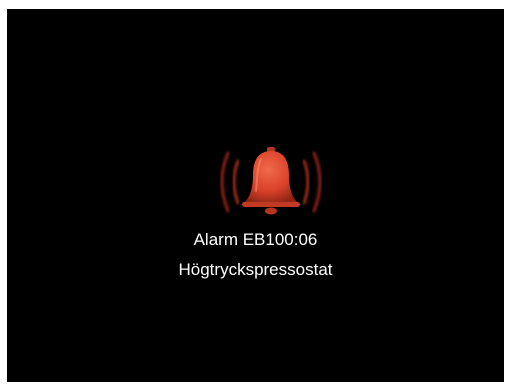 Image resolution: width=512 pixels, height=389 pixels. Describe the element at coordinates (255, 239) in the screenshot. I see `alarm-code: Alarm EB100:06` at that location.